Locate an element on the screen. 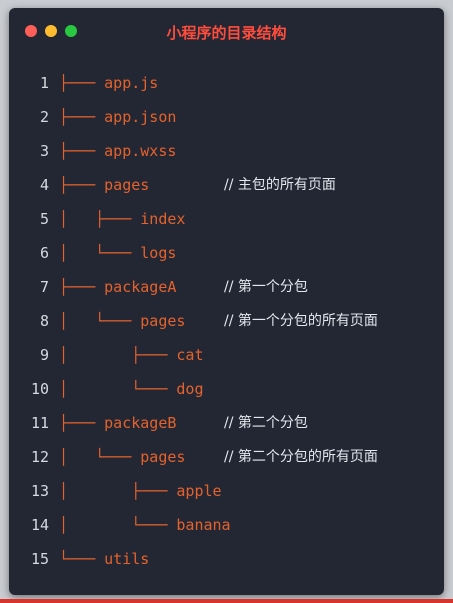 The width and height of the screenshot is (453, 603). tree-line: 8 │ └─── pages is located at coordinates (97, 321).